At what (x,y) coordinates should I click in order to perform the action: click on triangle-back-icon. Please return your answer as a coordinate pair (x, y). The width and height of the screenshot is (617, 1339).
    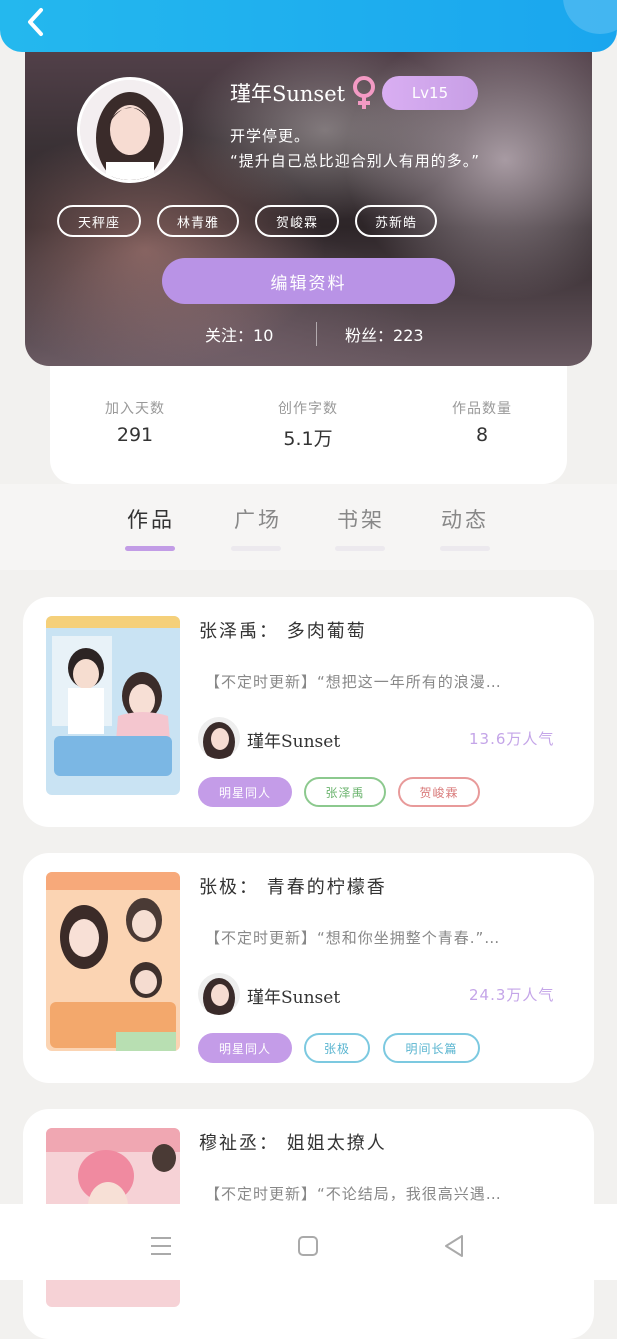
    Looking at the image, I should click on (454, 1246).